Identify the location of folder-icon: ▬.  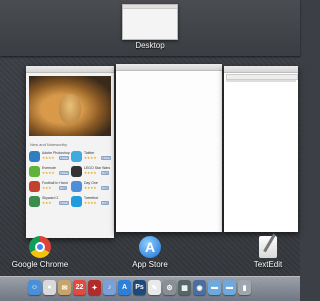
(214, 287).